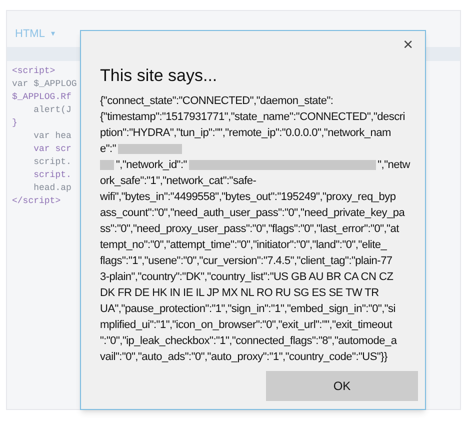 The image size is (467, 421). I want to click on message-text: ":"0","ip_leak_checkbox":"1","connected_flags":"8","automode_a, so click(248, 341).